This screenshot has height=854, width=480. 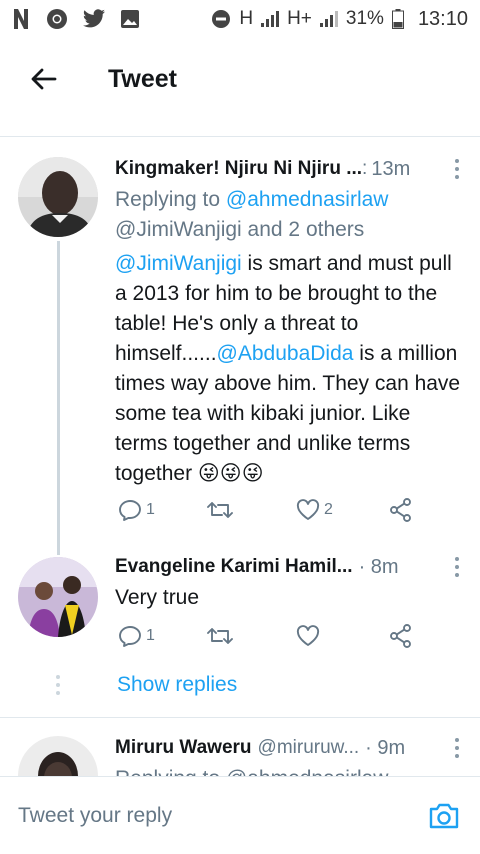 What do you see at coordinates (364, 18) in the screenshot?
I see `battery-percent: 31%` at bounding box center [364, 18].